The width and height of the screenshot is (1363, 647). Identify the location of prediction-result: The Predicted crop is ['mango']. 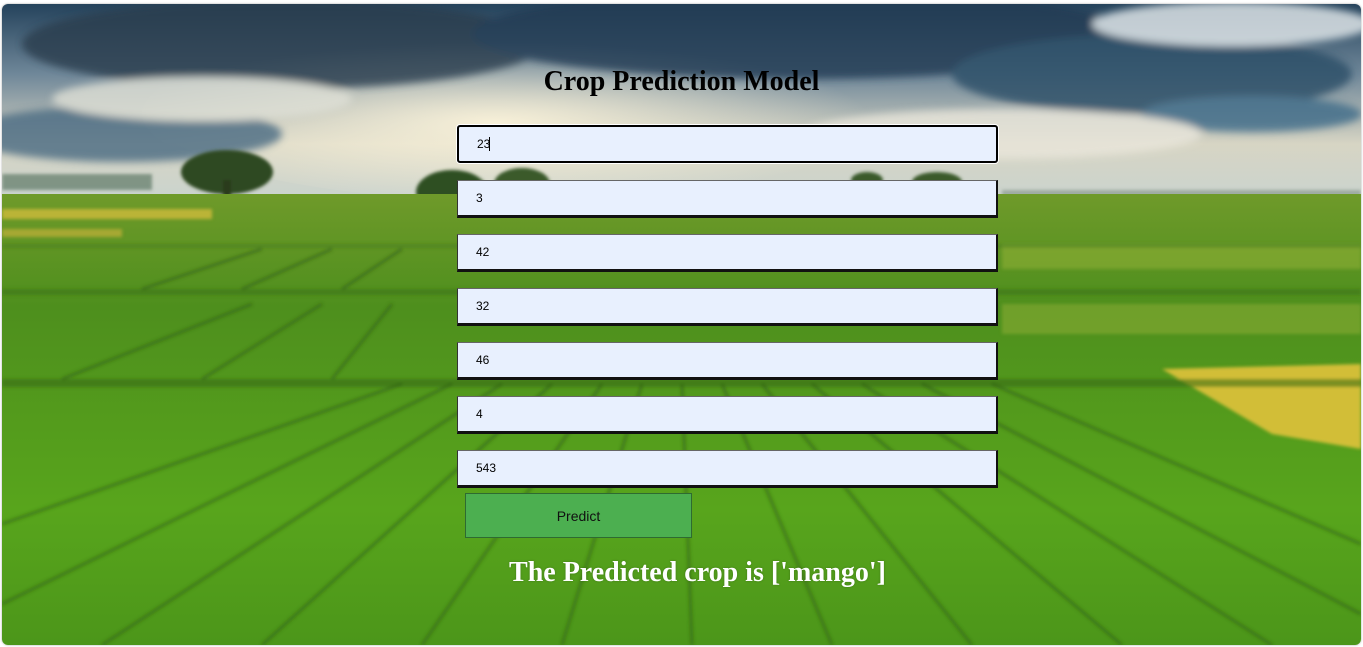
(697, 572).